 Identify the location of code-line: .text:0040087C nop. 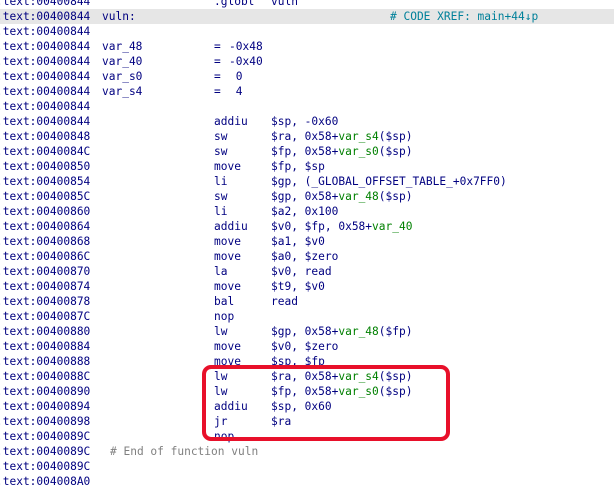
(307, 316).